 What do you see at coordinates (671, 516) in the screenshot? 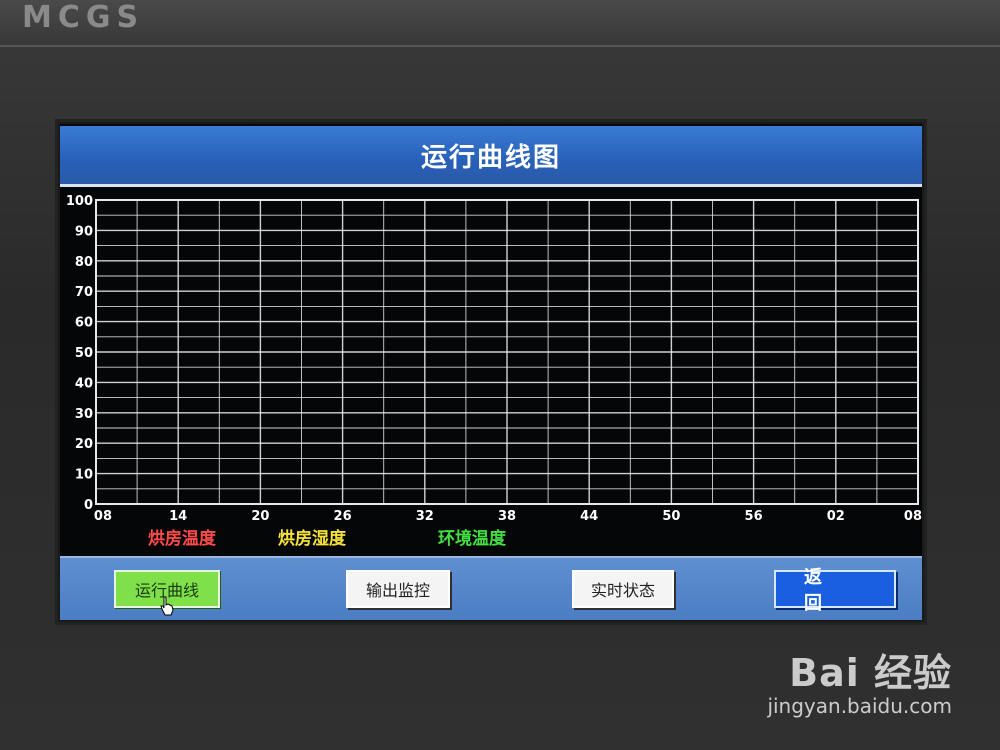
I see `x-tick-label: 50` at bounding box center [671, 516].